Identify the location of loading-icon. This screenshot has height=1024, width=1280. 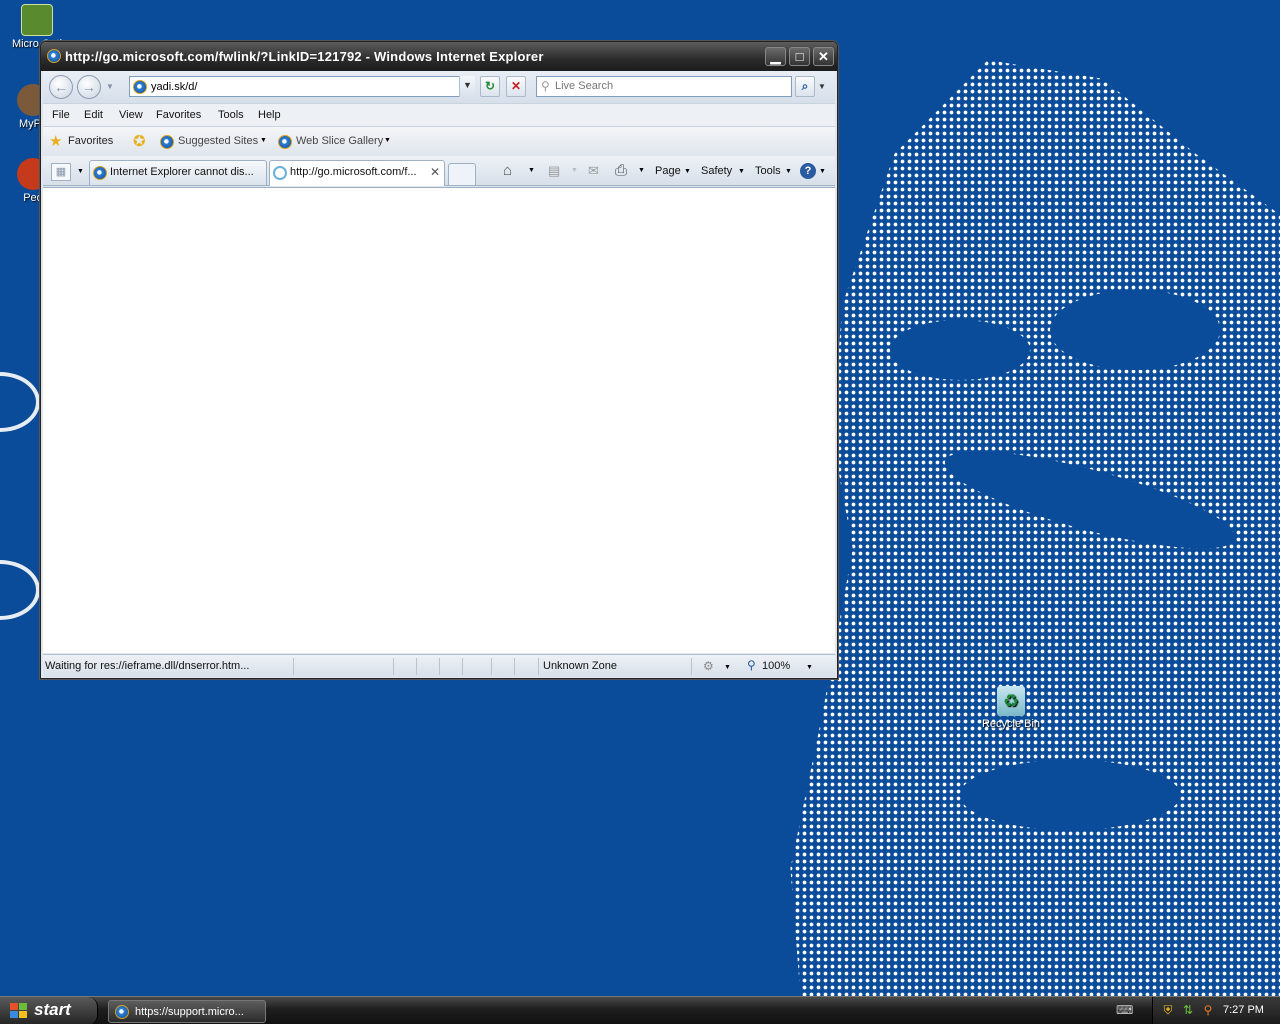
(280, 173).